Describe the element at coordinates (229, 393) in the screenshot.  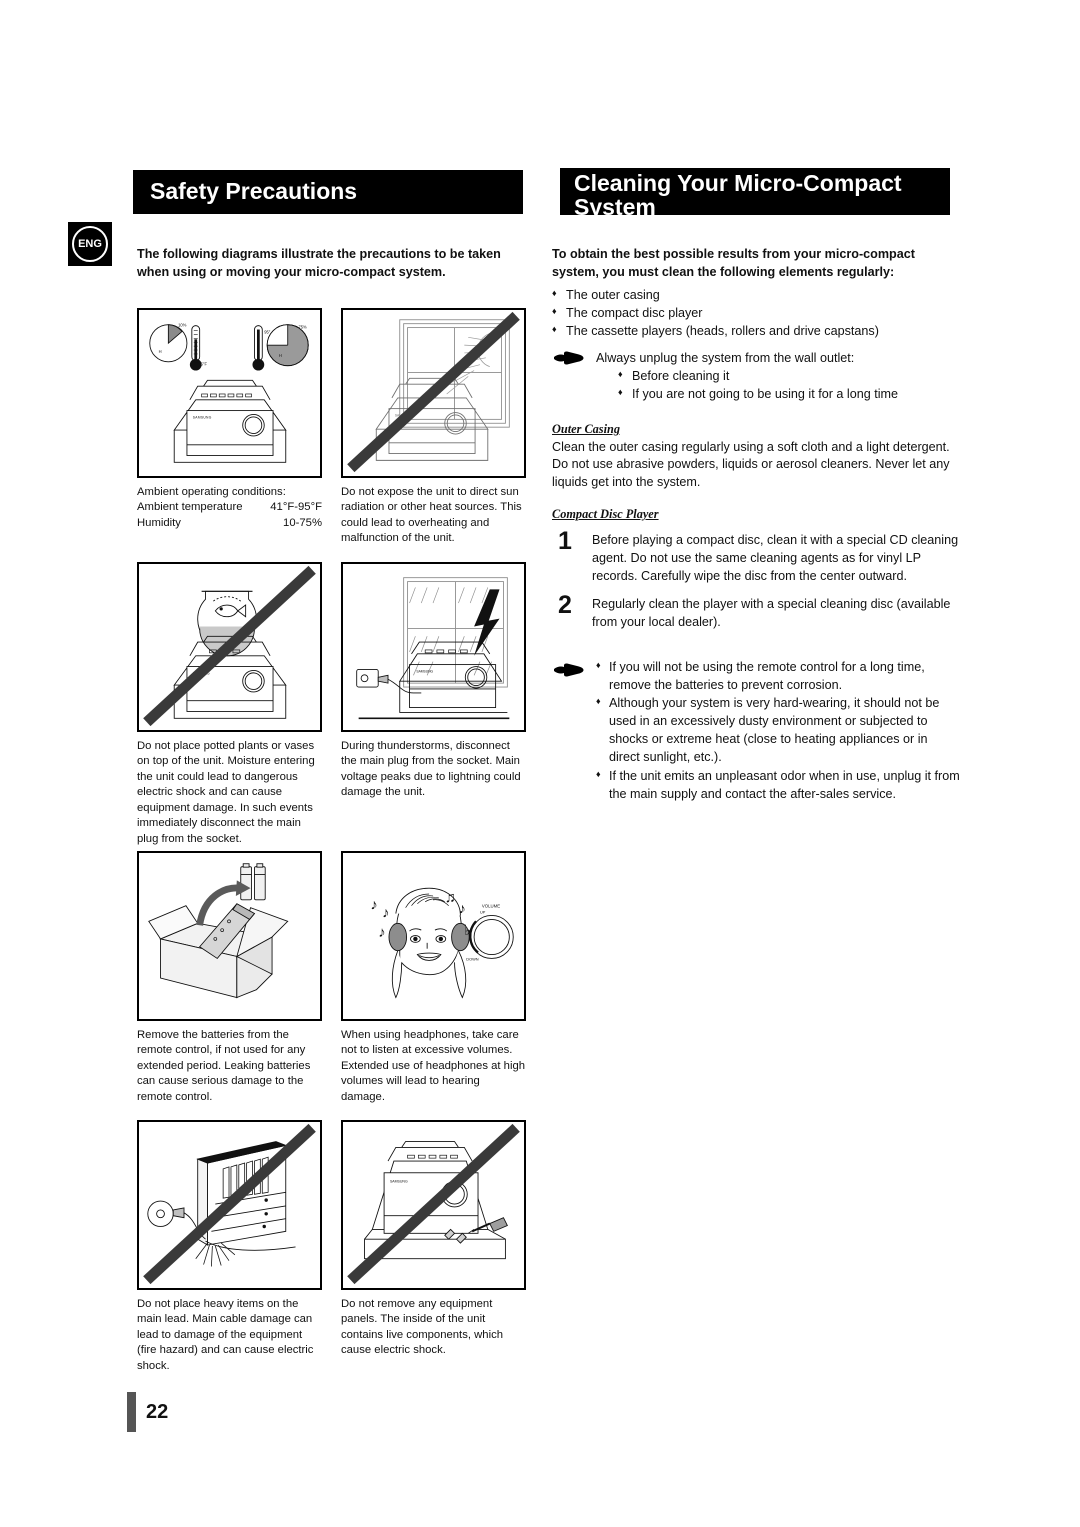
I see `figure-ambient-conditions: 10% H 5°F 95° 75% H SAMSUNG` at that location.